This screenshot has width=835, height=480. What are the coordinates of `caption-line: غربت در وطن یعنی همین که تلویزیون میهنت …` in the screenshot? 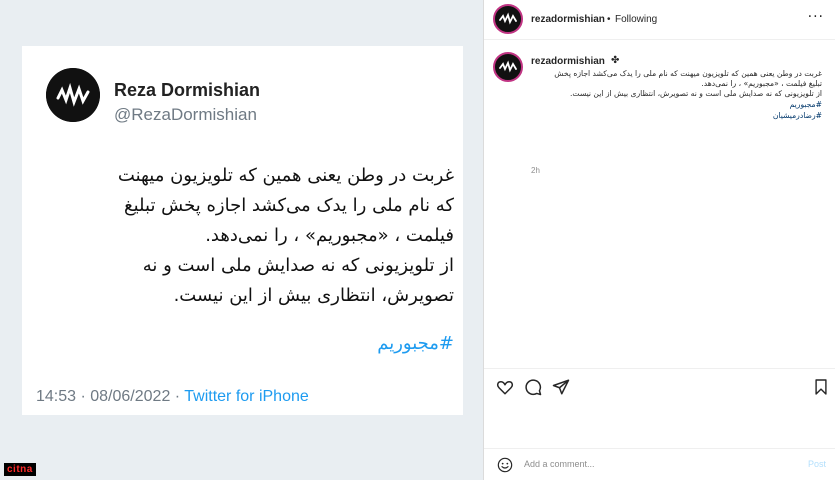 It's located at (688, 73).